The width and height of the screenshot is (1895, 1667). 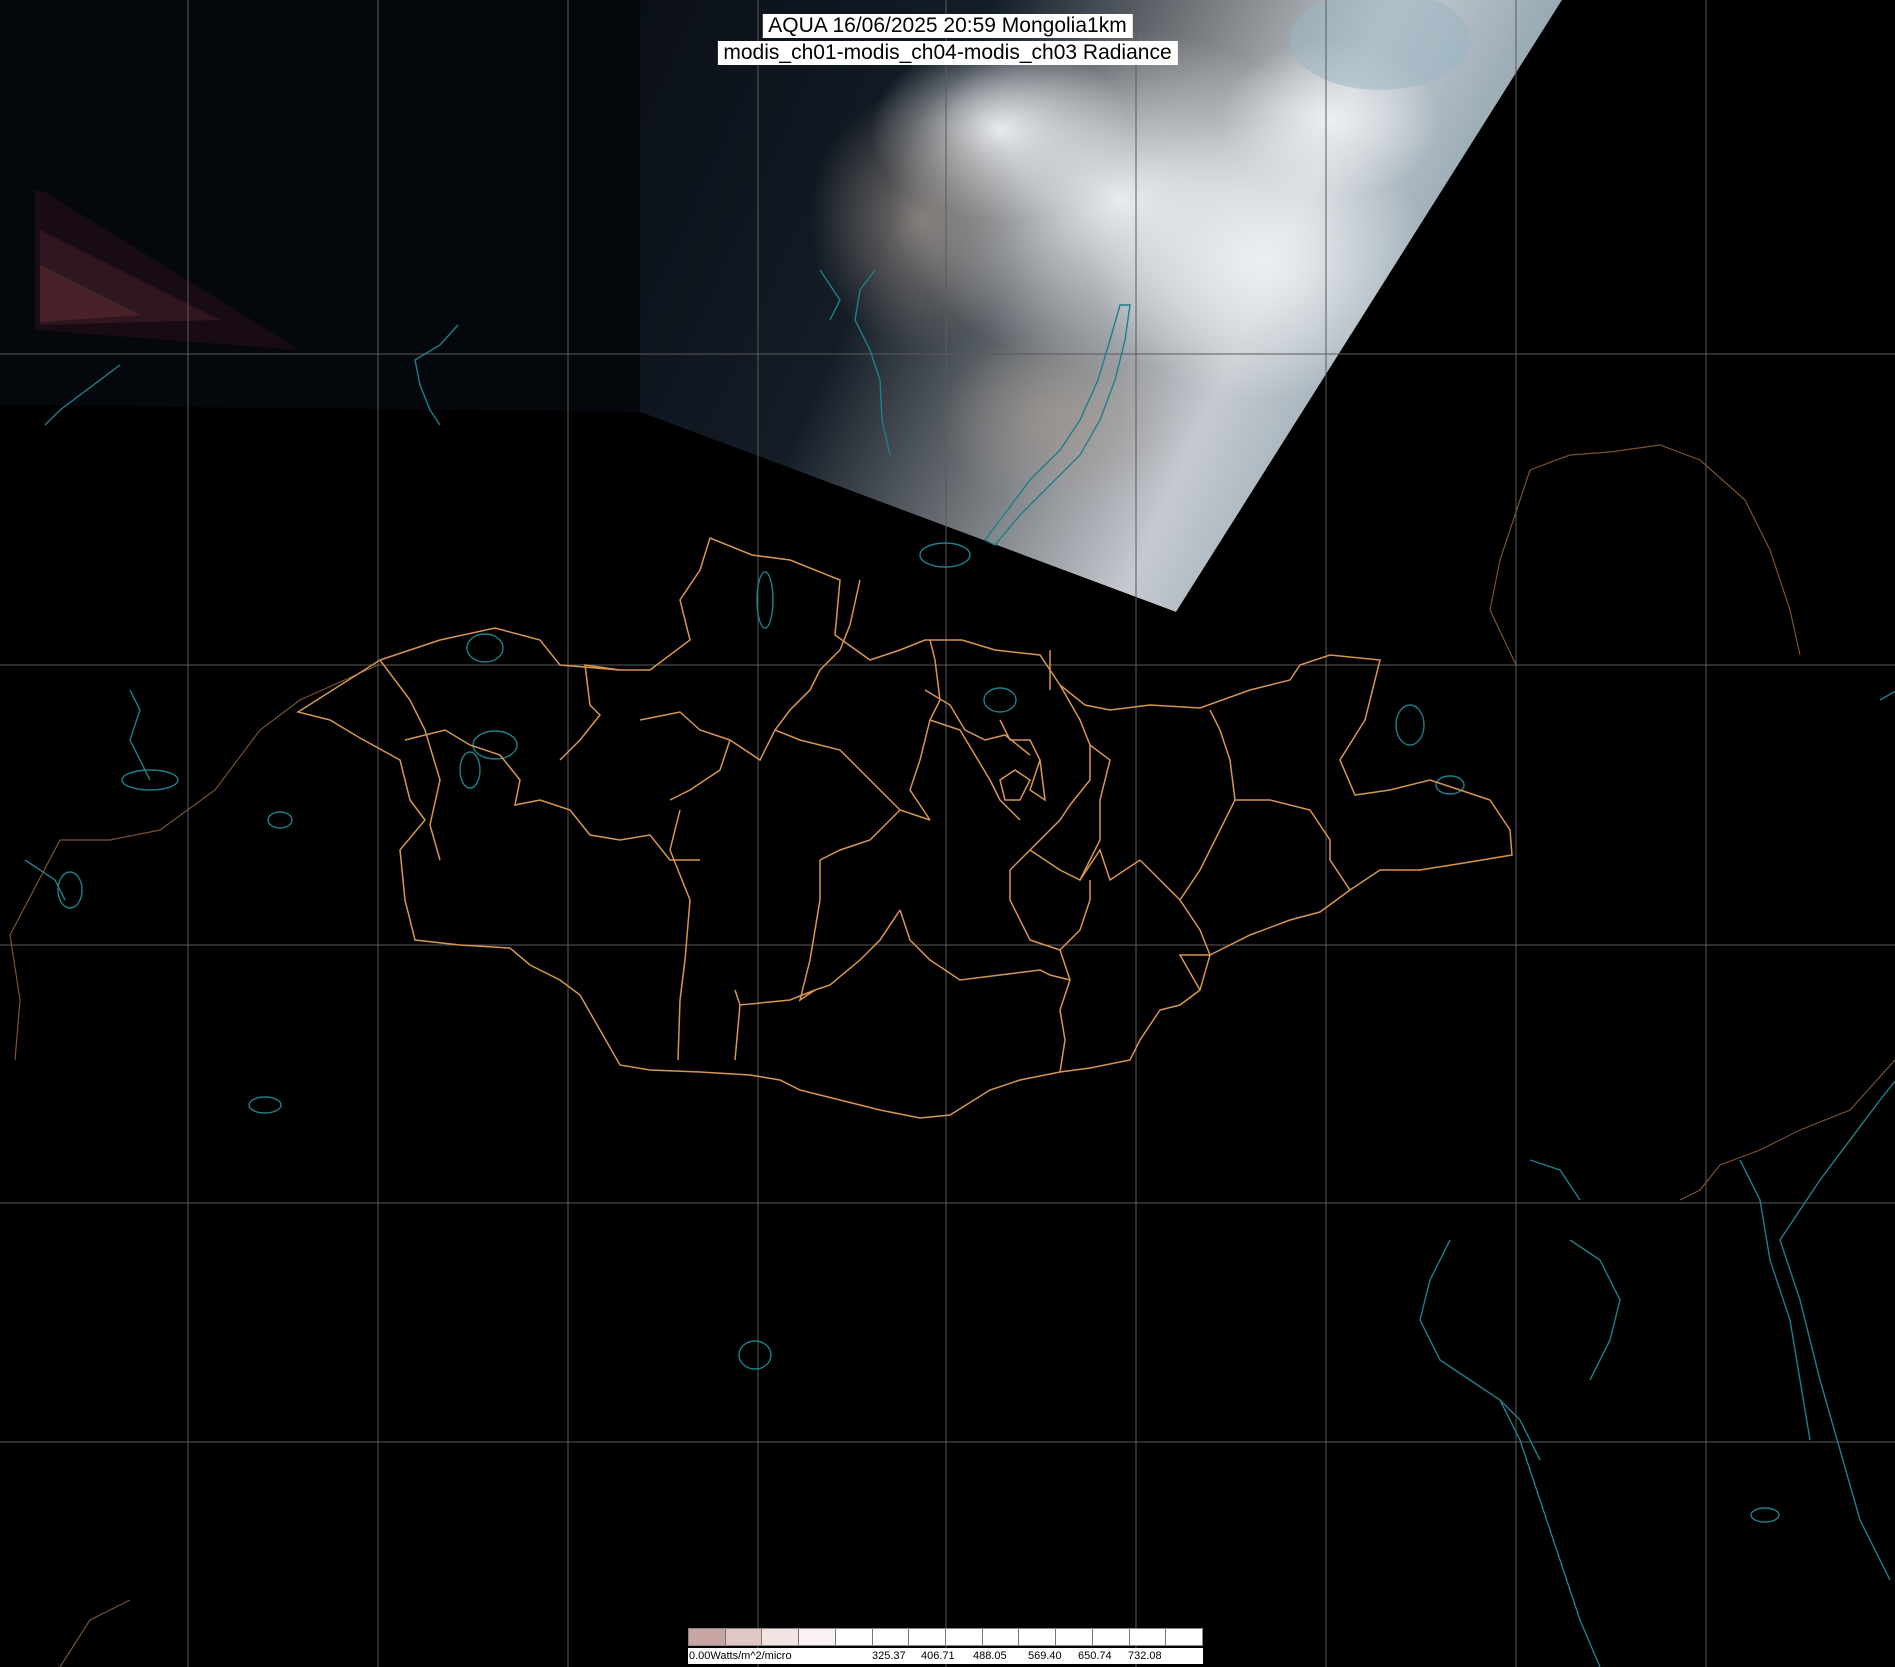 What do you see at coordinates (740, 1656) in the screenshot?
I see `colorbar-unit-label: 0.00Watts/m^2/micro` at bounding box center [740, 1656].